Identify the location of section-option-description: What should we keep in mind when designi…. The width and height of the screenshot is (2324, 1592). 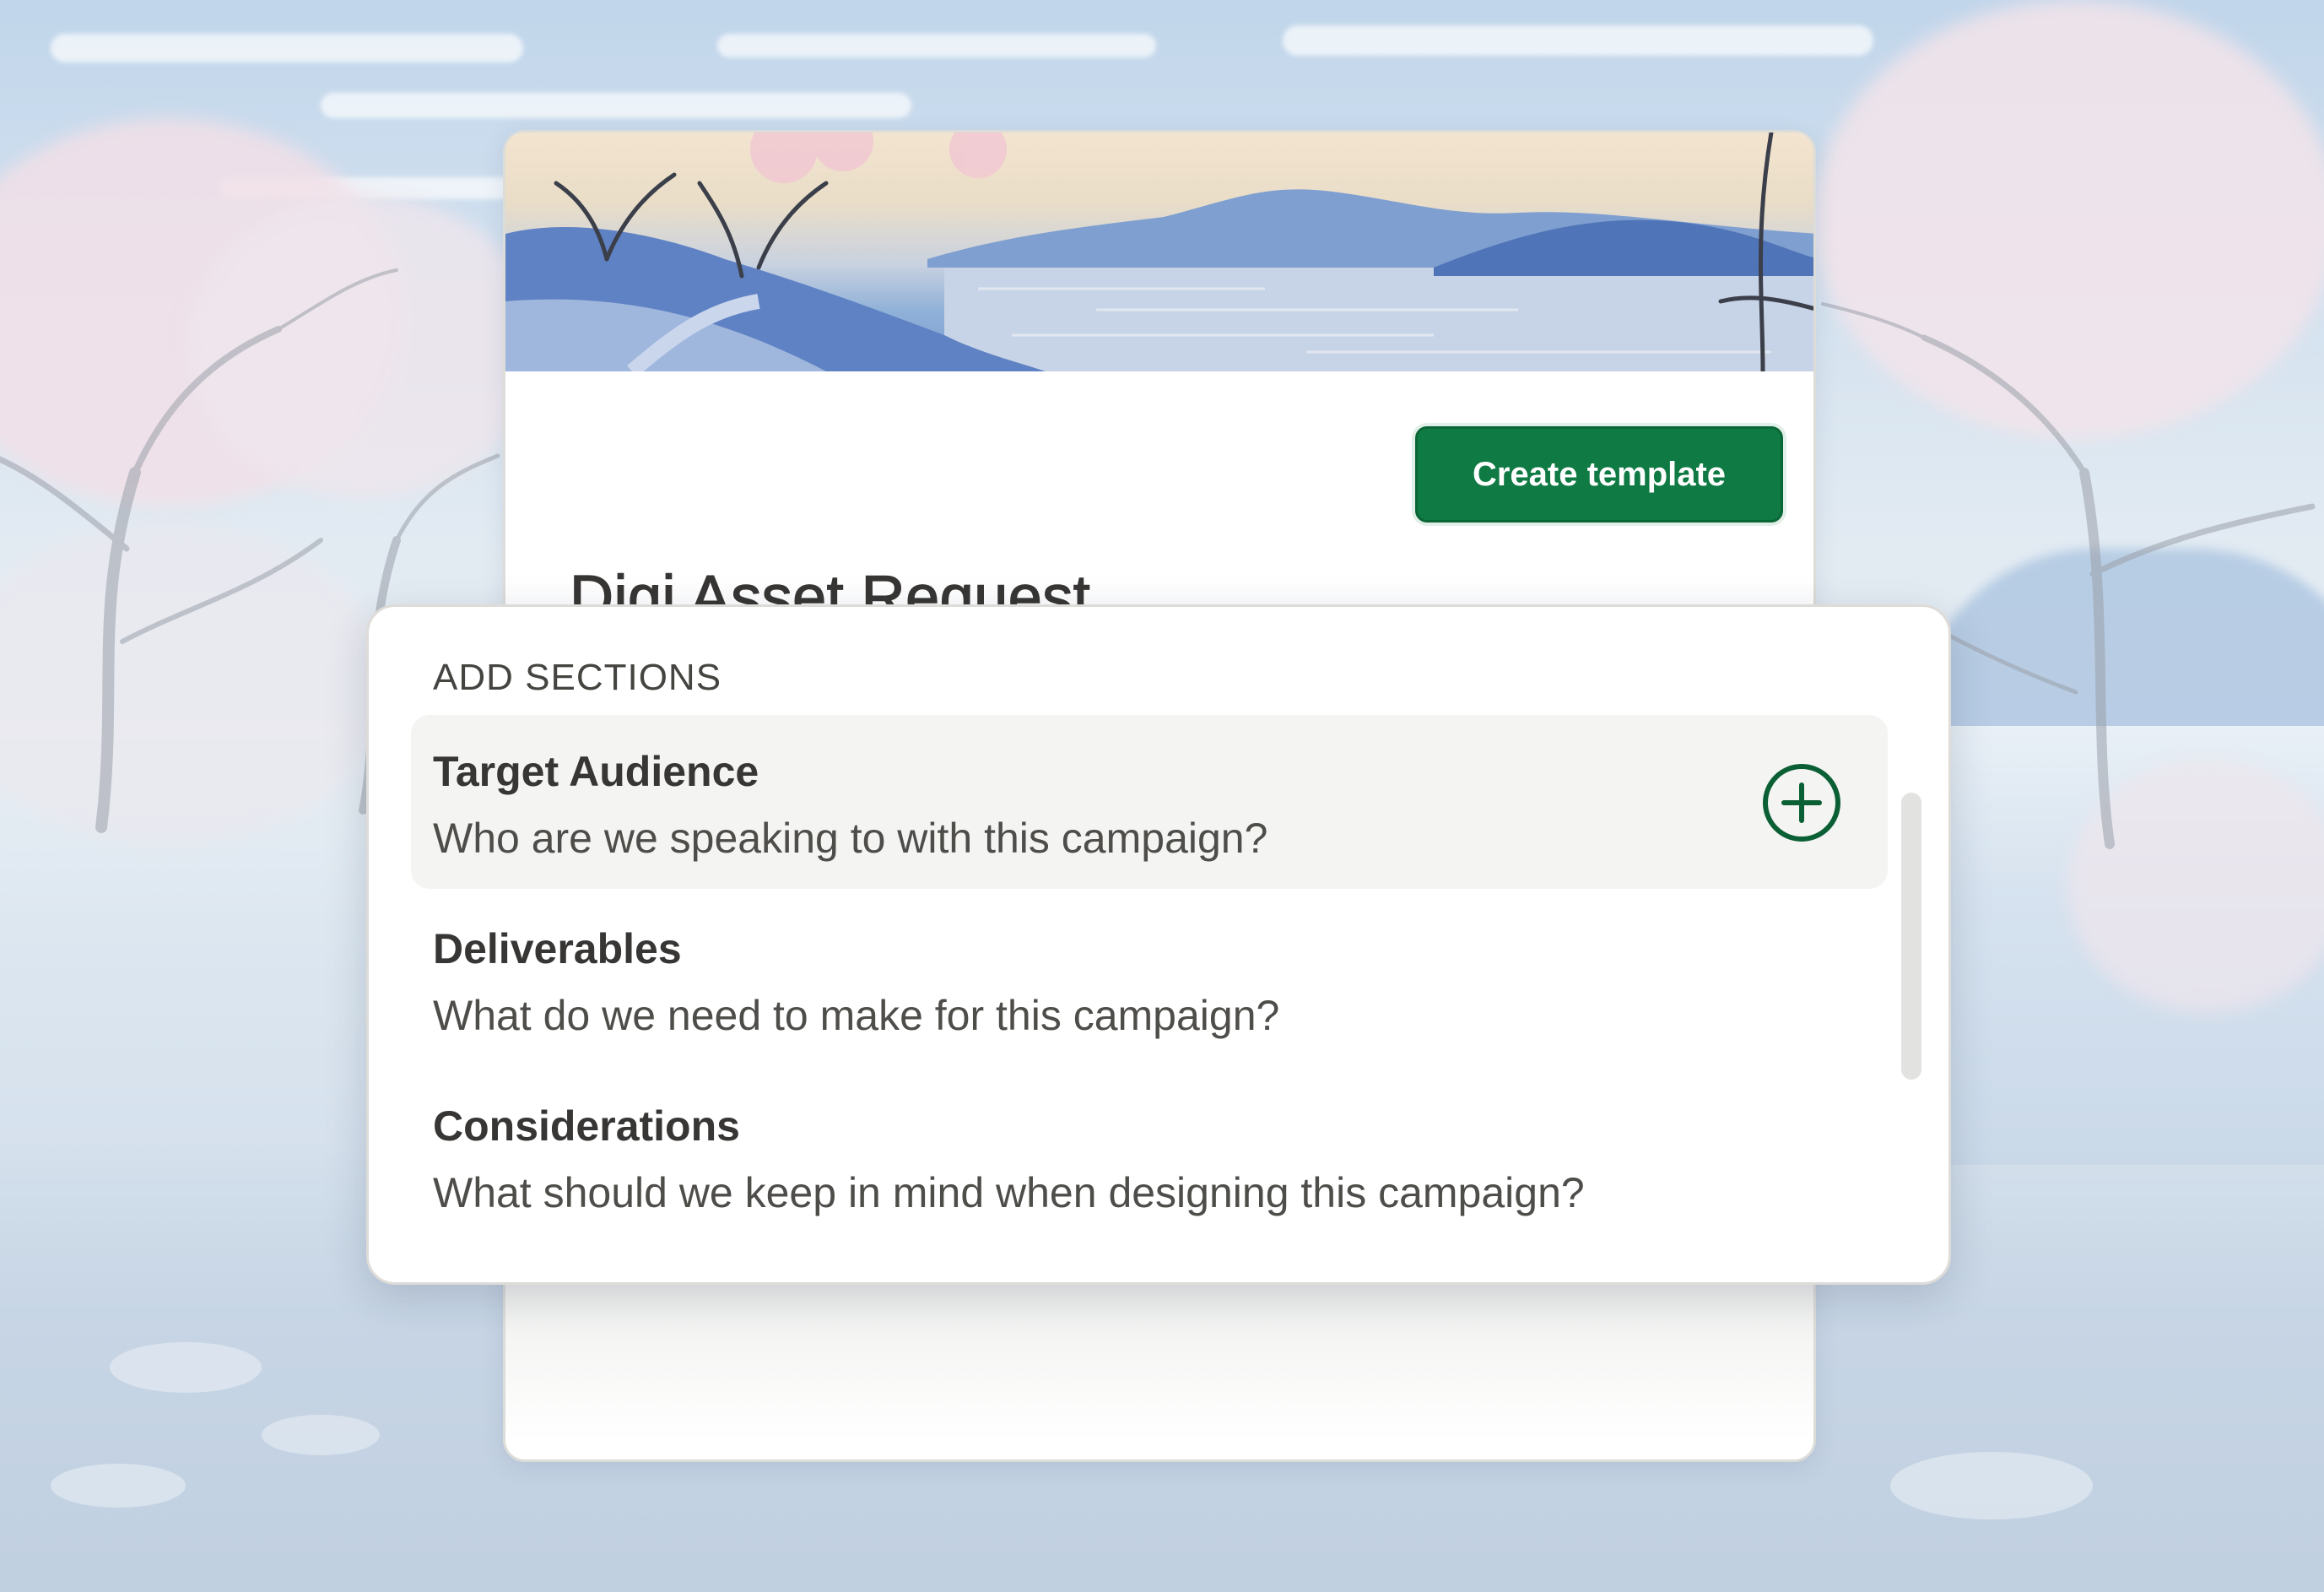
(1009, 1192).